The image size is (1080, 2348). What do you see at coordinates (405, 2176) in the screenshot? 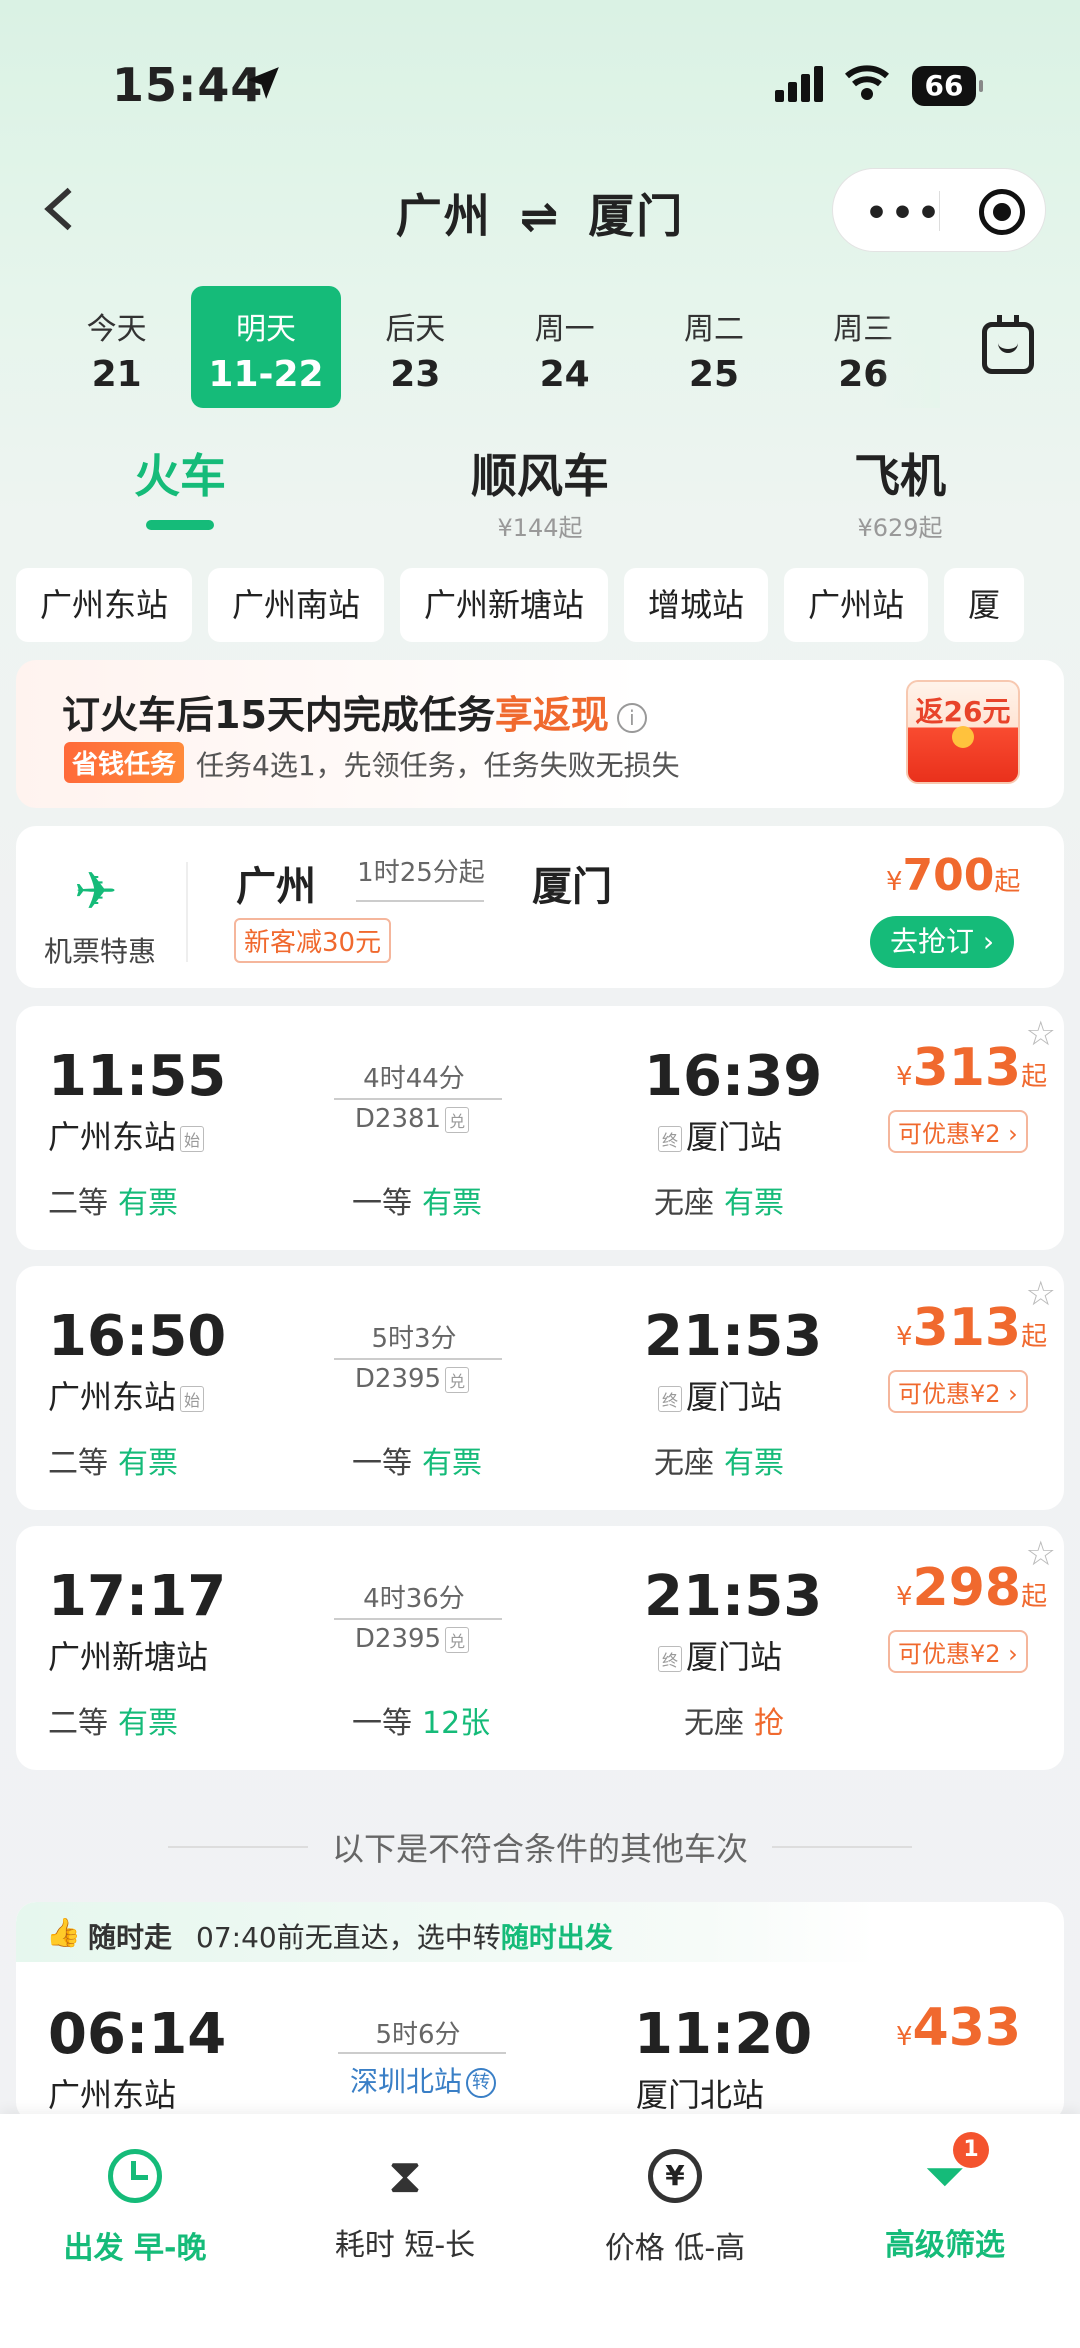
I see `hourglass-icon: ⧗` at bounding box center [405, 2176].